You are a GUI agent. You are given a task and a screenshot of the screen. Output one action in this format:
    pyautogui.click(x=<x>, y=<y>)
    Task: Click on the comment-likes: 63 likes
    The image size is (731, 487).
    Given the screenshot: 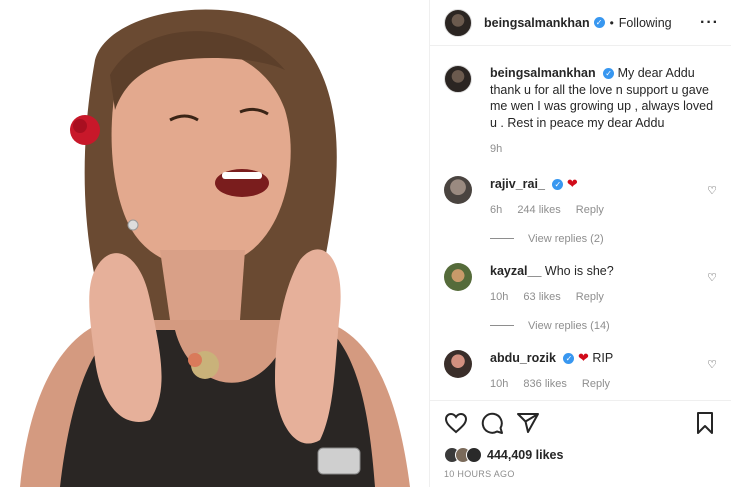 What is the action you would take?
    pyautogui.click(x=541, y=297)
    